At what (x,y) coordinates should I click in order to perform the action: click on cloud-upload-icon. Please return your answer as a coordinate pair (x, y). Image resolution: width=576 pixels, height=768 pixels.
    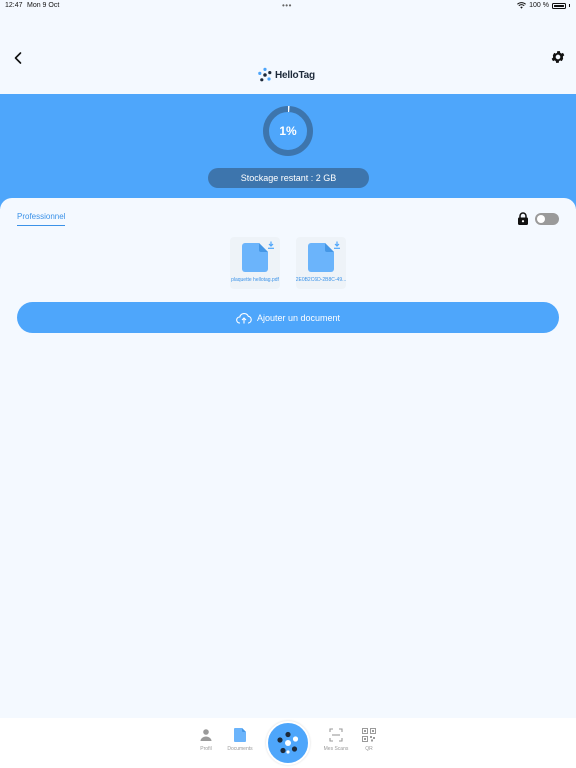
    Looking at the image, I should click on (244, 318).